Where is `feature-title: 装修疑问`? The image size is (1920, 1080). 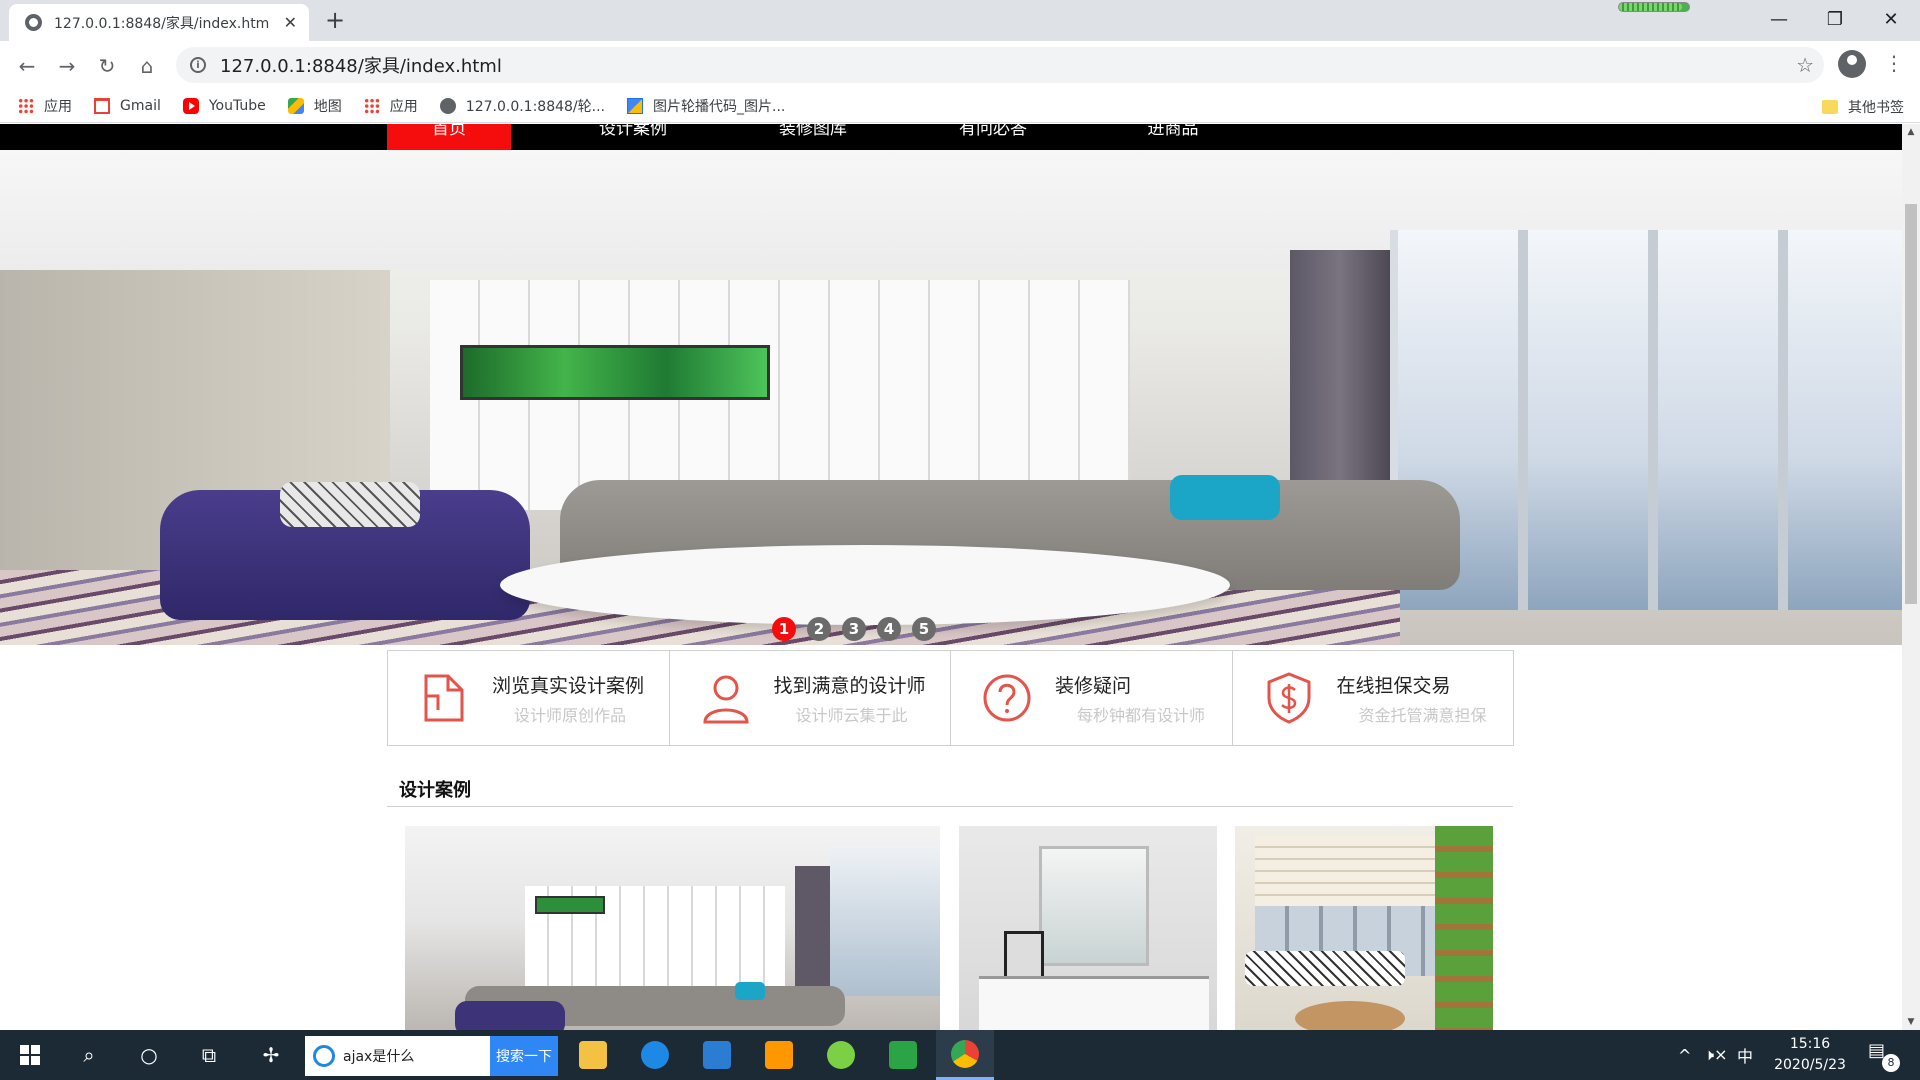
feature-title: 装修疑问 is located at coordinates (1093, 685).